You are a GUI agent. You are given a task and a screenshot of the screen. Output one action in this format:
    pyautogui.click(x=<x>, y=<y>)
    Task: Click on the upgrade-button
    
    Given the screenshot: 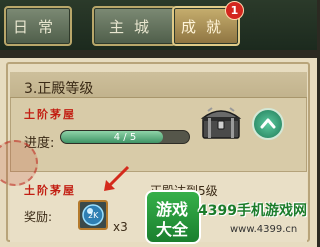 What is the action you would take?
    pyautogui.click(x=268, y=124)
    